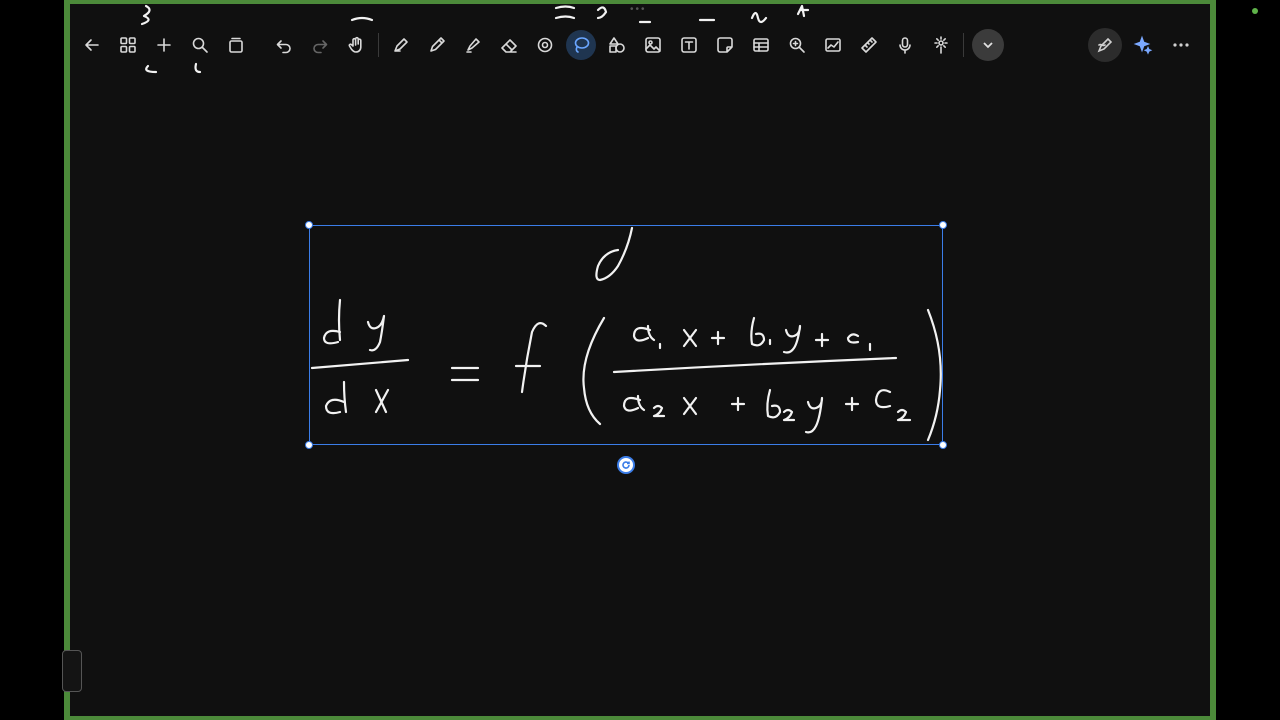 Image resolution: width=1280 pixels, height=720 pixels. What do you see at coordinates (943, 445) in the screenshot?
I see `resize-handle-bottom-right` at bounding box center [943, 445].